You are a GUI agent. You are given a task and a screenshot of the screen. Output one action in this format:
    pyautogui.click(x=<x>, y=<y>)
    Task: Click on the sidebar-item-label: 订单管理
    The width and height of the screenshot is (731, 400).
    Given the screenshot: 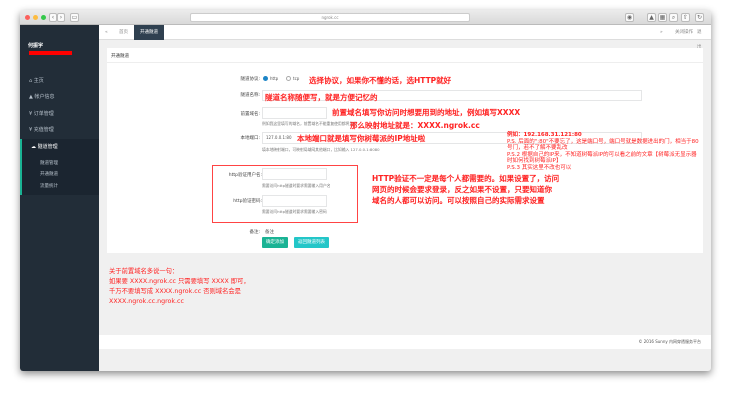 What is the action you would take?
    pyautogui.click(x=43, y=114)
    